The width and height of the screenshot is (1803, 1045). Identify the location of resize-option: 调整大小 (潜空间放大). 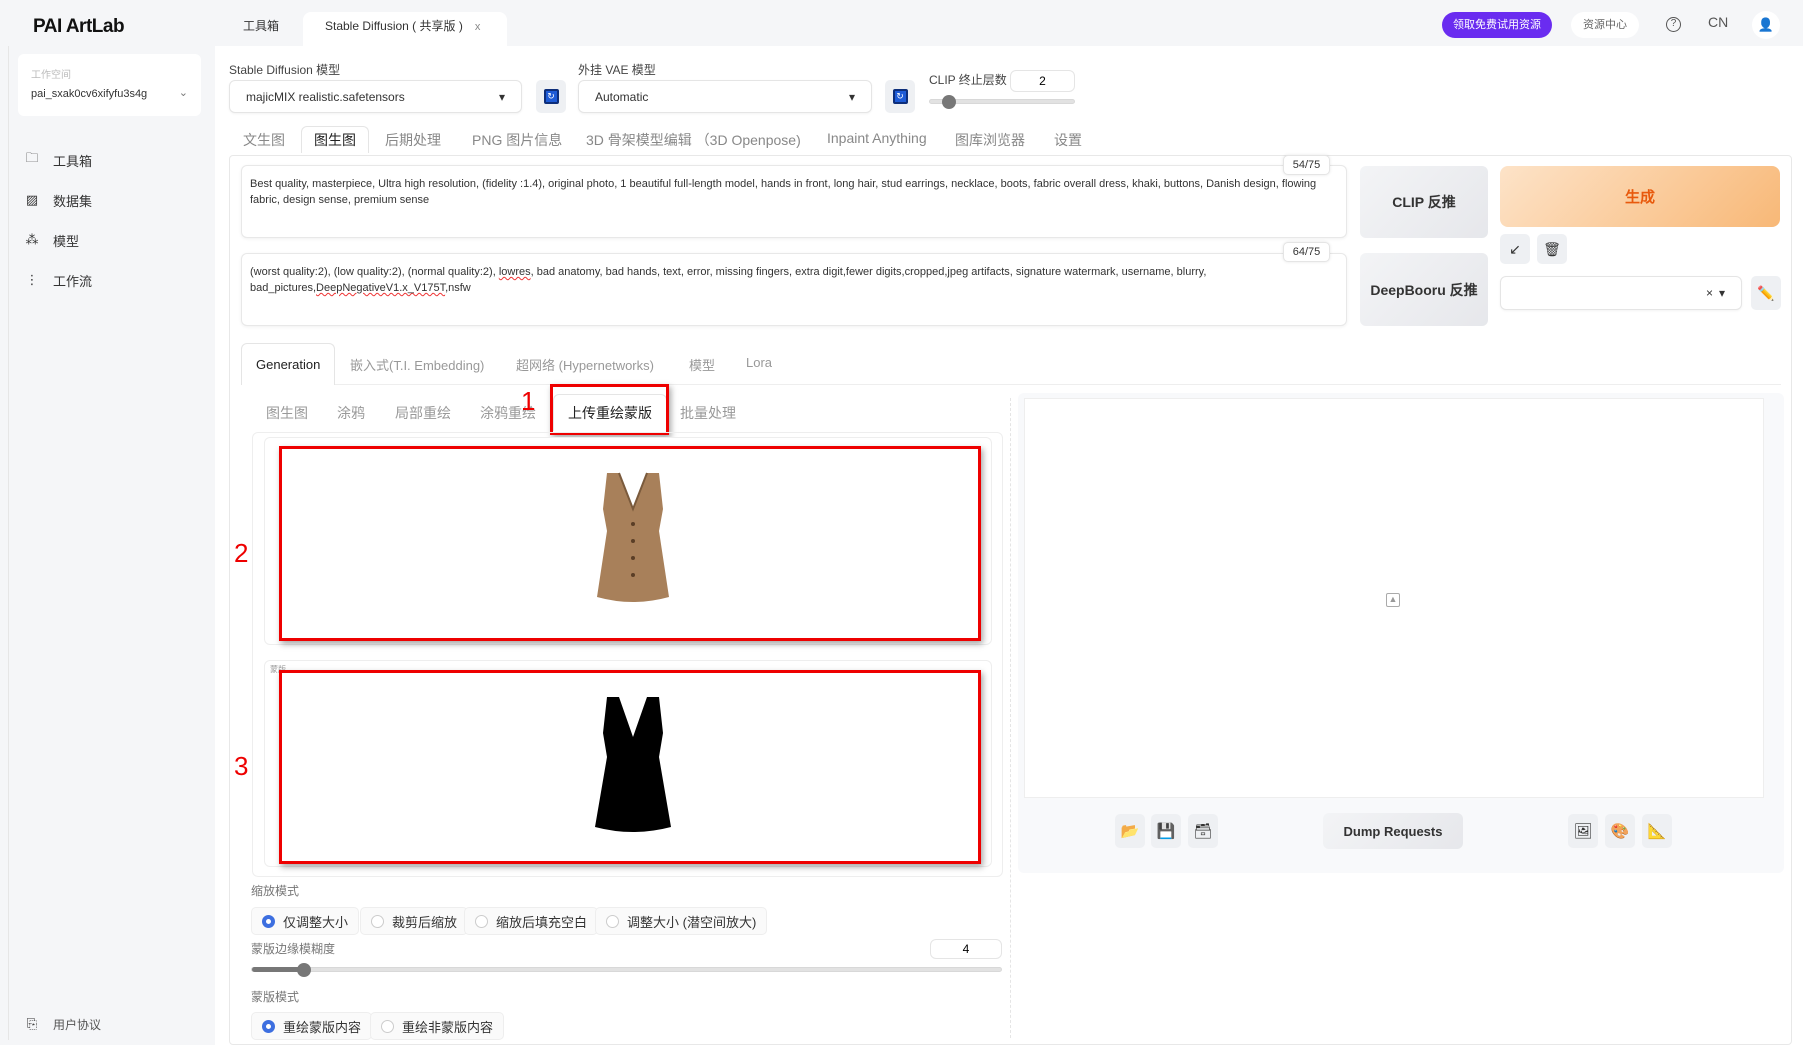
(681, 921).